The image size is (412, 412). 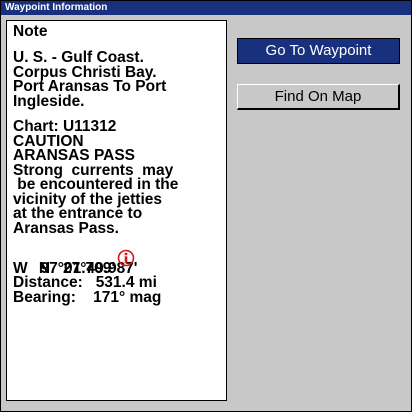 What do you see at coordinates (318, 51) in the screenshot?
I see `go-to-waypoint-button: Go To Waypoint` at bounding box center [318, 51].